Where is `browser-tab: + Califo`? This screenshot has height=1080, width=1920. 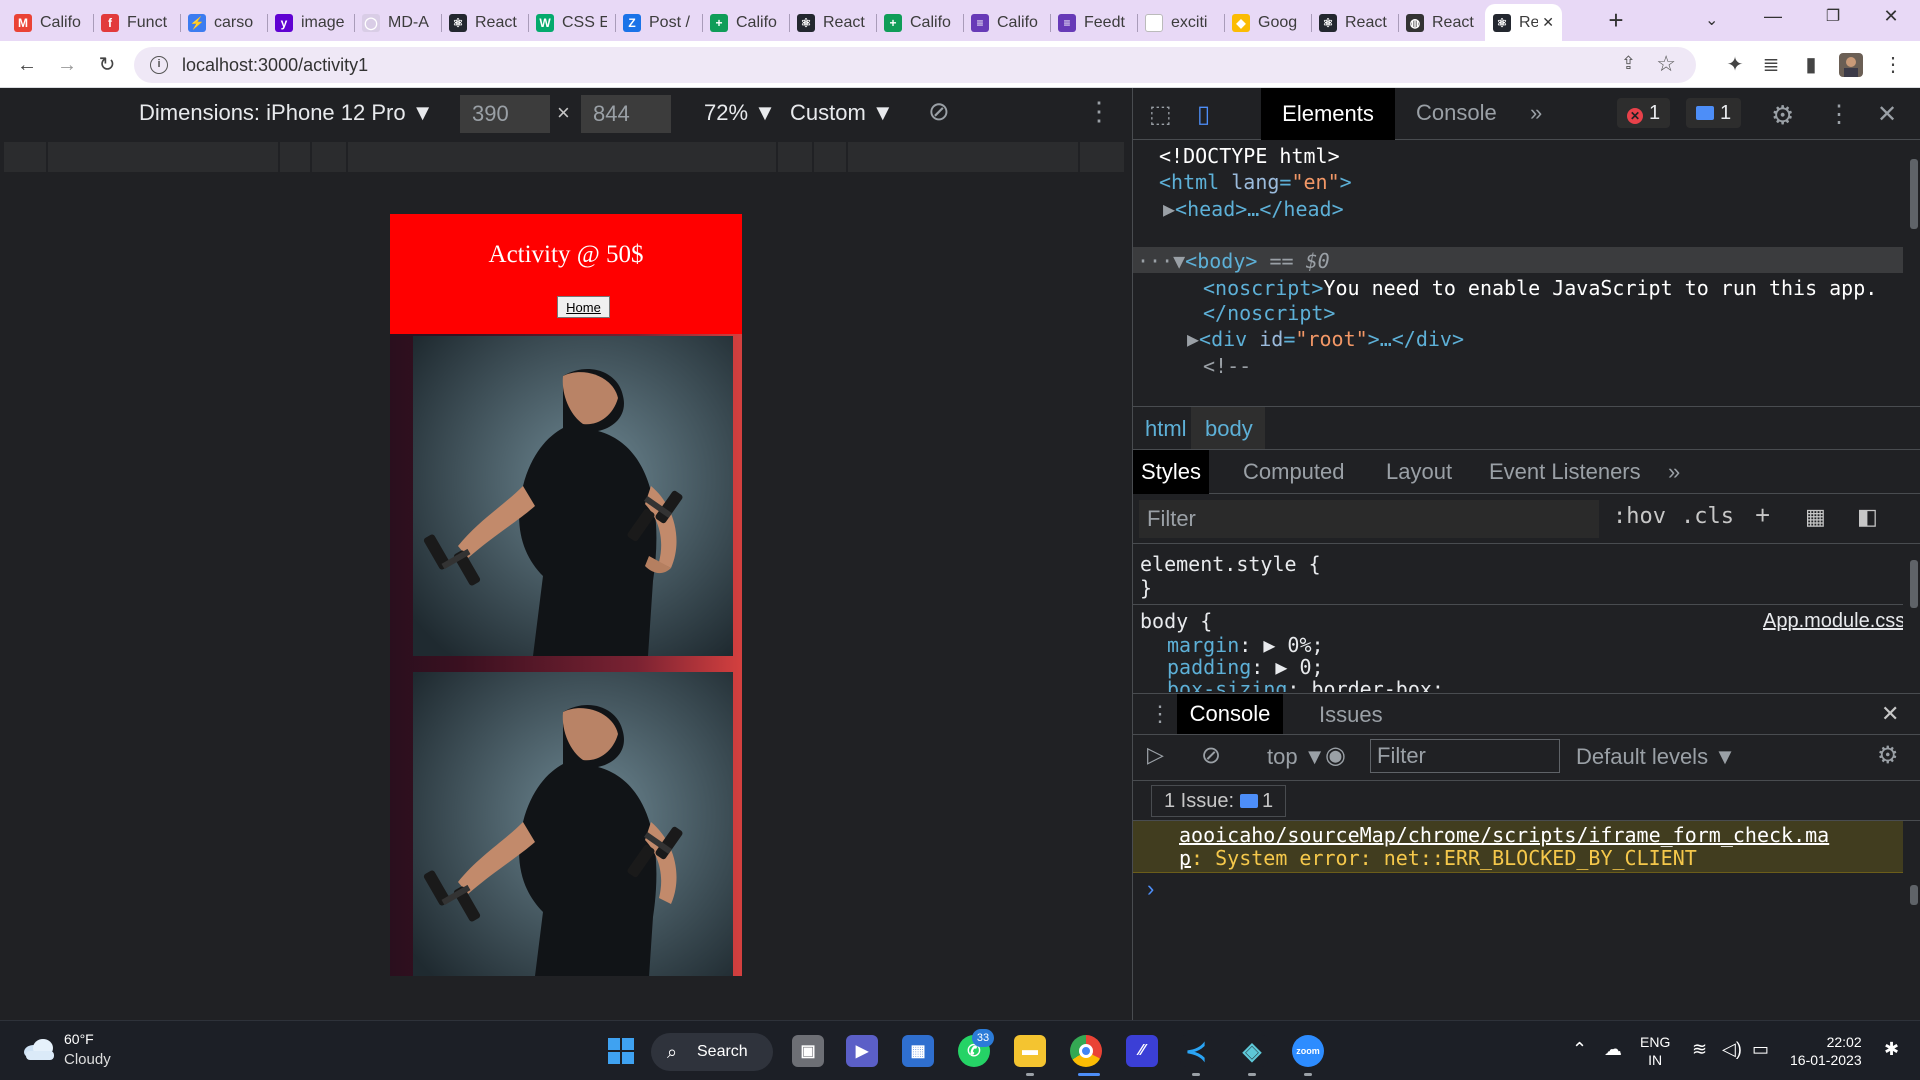 browser-tab: + Califo is located at coordinates (745, 22).